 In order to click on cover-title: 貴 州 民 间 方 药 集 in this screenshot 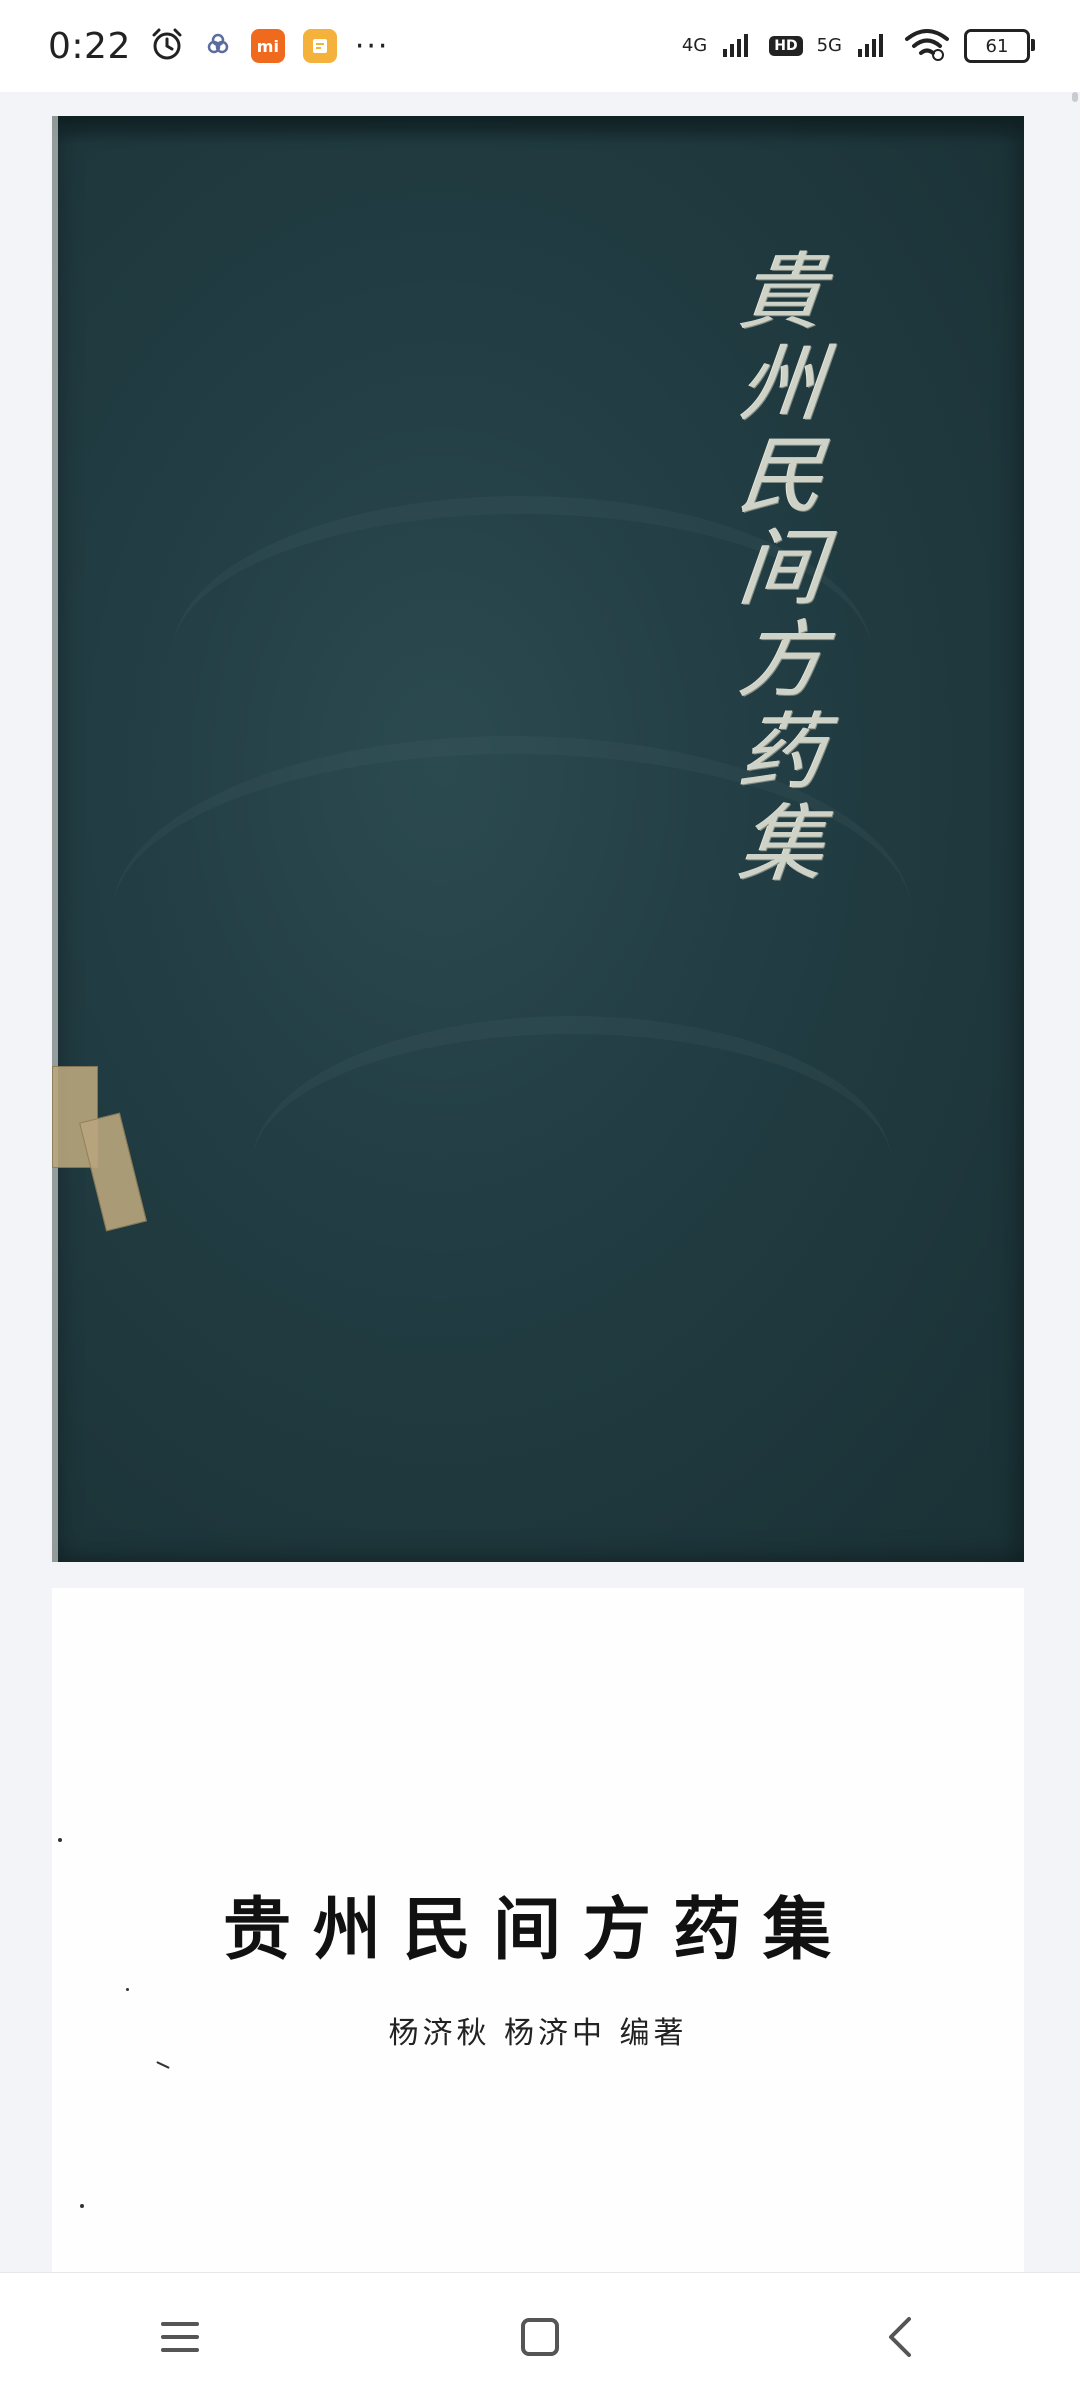, I will do `click(782, 568)`.